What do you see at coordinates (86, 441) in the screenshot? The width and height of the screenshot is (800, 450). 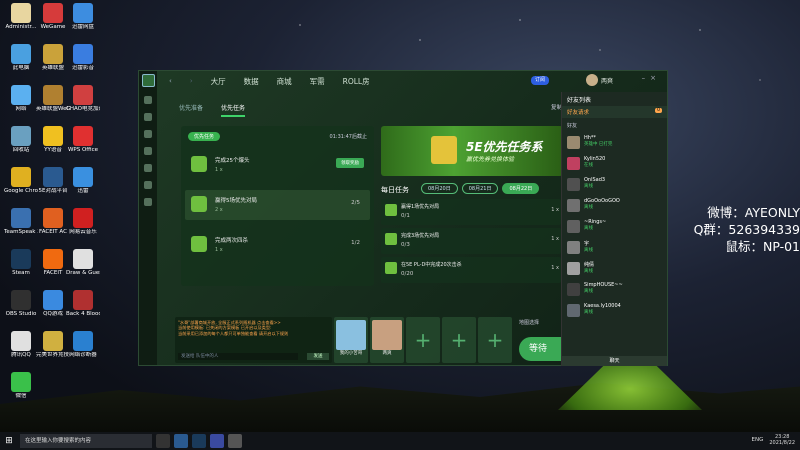 I see `taskbar-search: 在这里输入你要搜索的内容` at bounding box center [86, 441].